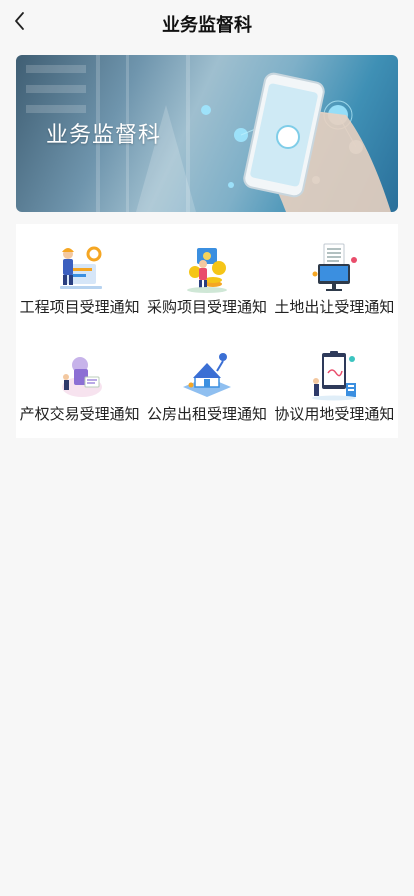 Image resolution: width=414 pixels, height=896 pixels. What do you see at coordinates (206, 307) in the screenshot?
I see `grid-item-label: 采购项目受理通知` at bounding box center [206, 307].